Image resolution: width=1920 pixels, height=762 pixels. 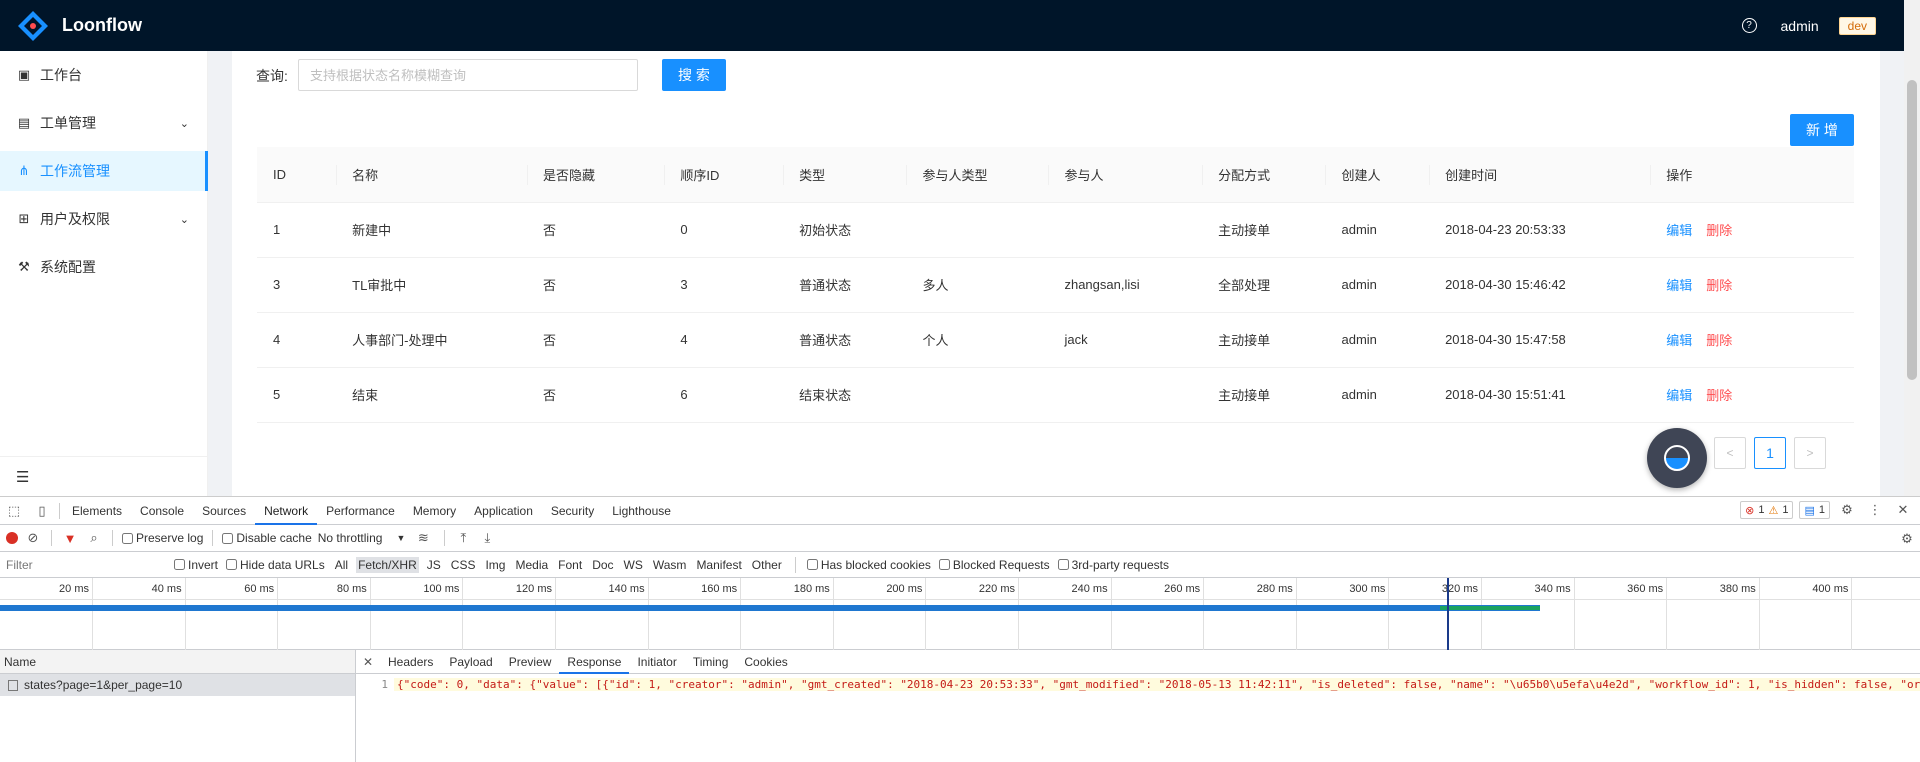 I want to click on timeline-cursor, so click(x=1448, y=614).